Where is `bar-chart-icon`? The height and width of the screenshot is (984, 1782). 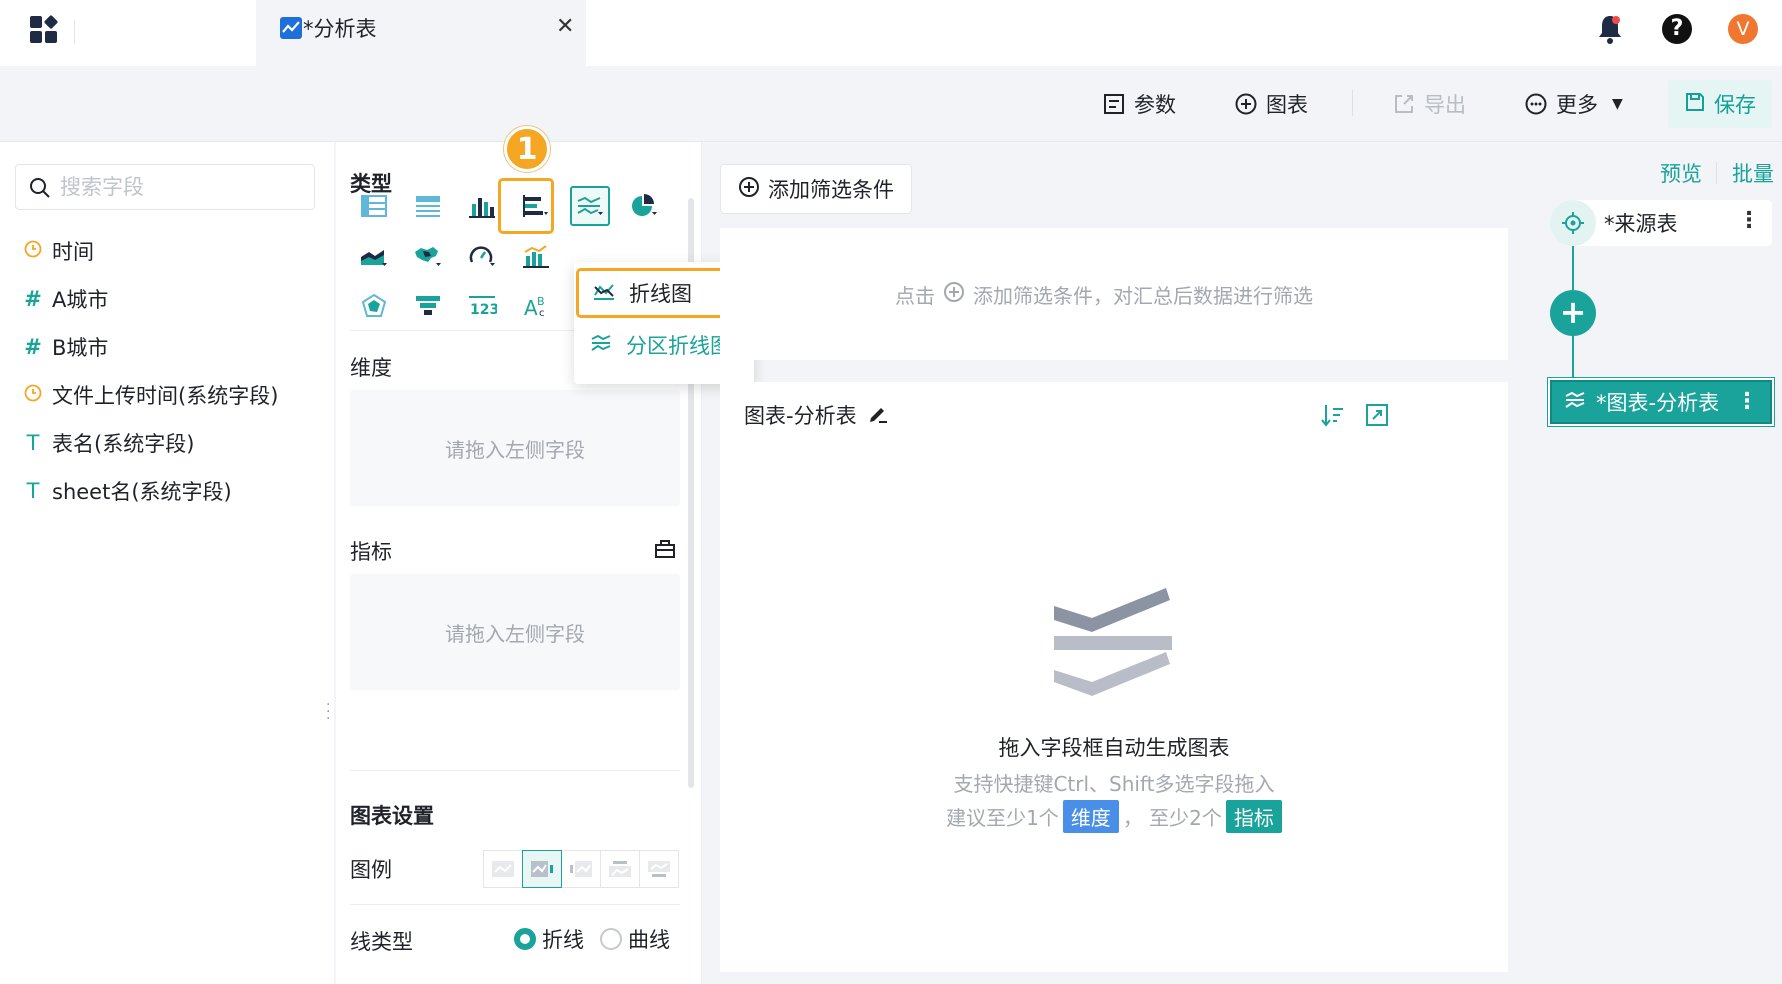 bar-chart-icon is located at coordinates (482, 206).